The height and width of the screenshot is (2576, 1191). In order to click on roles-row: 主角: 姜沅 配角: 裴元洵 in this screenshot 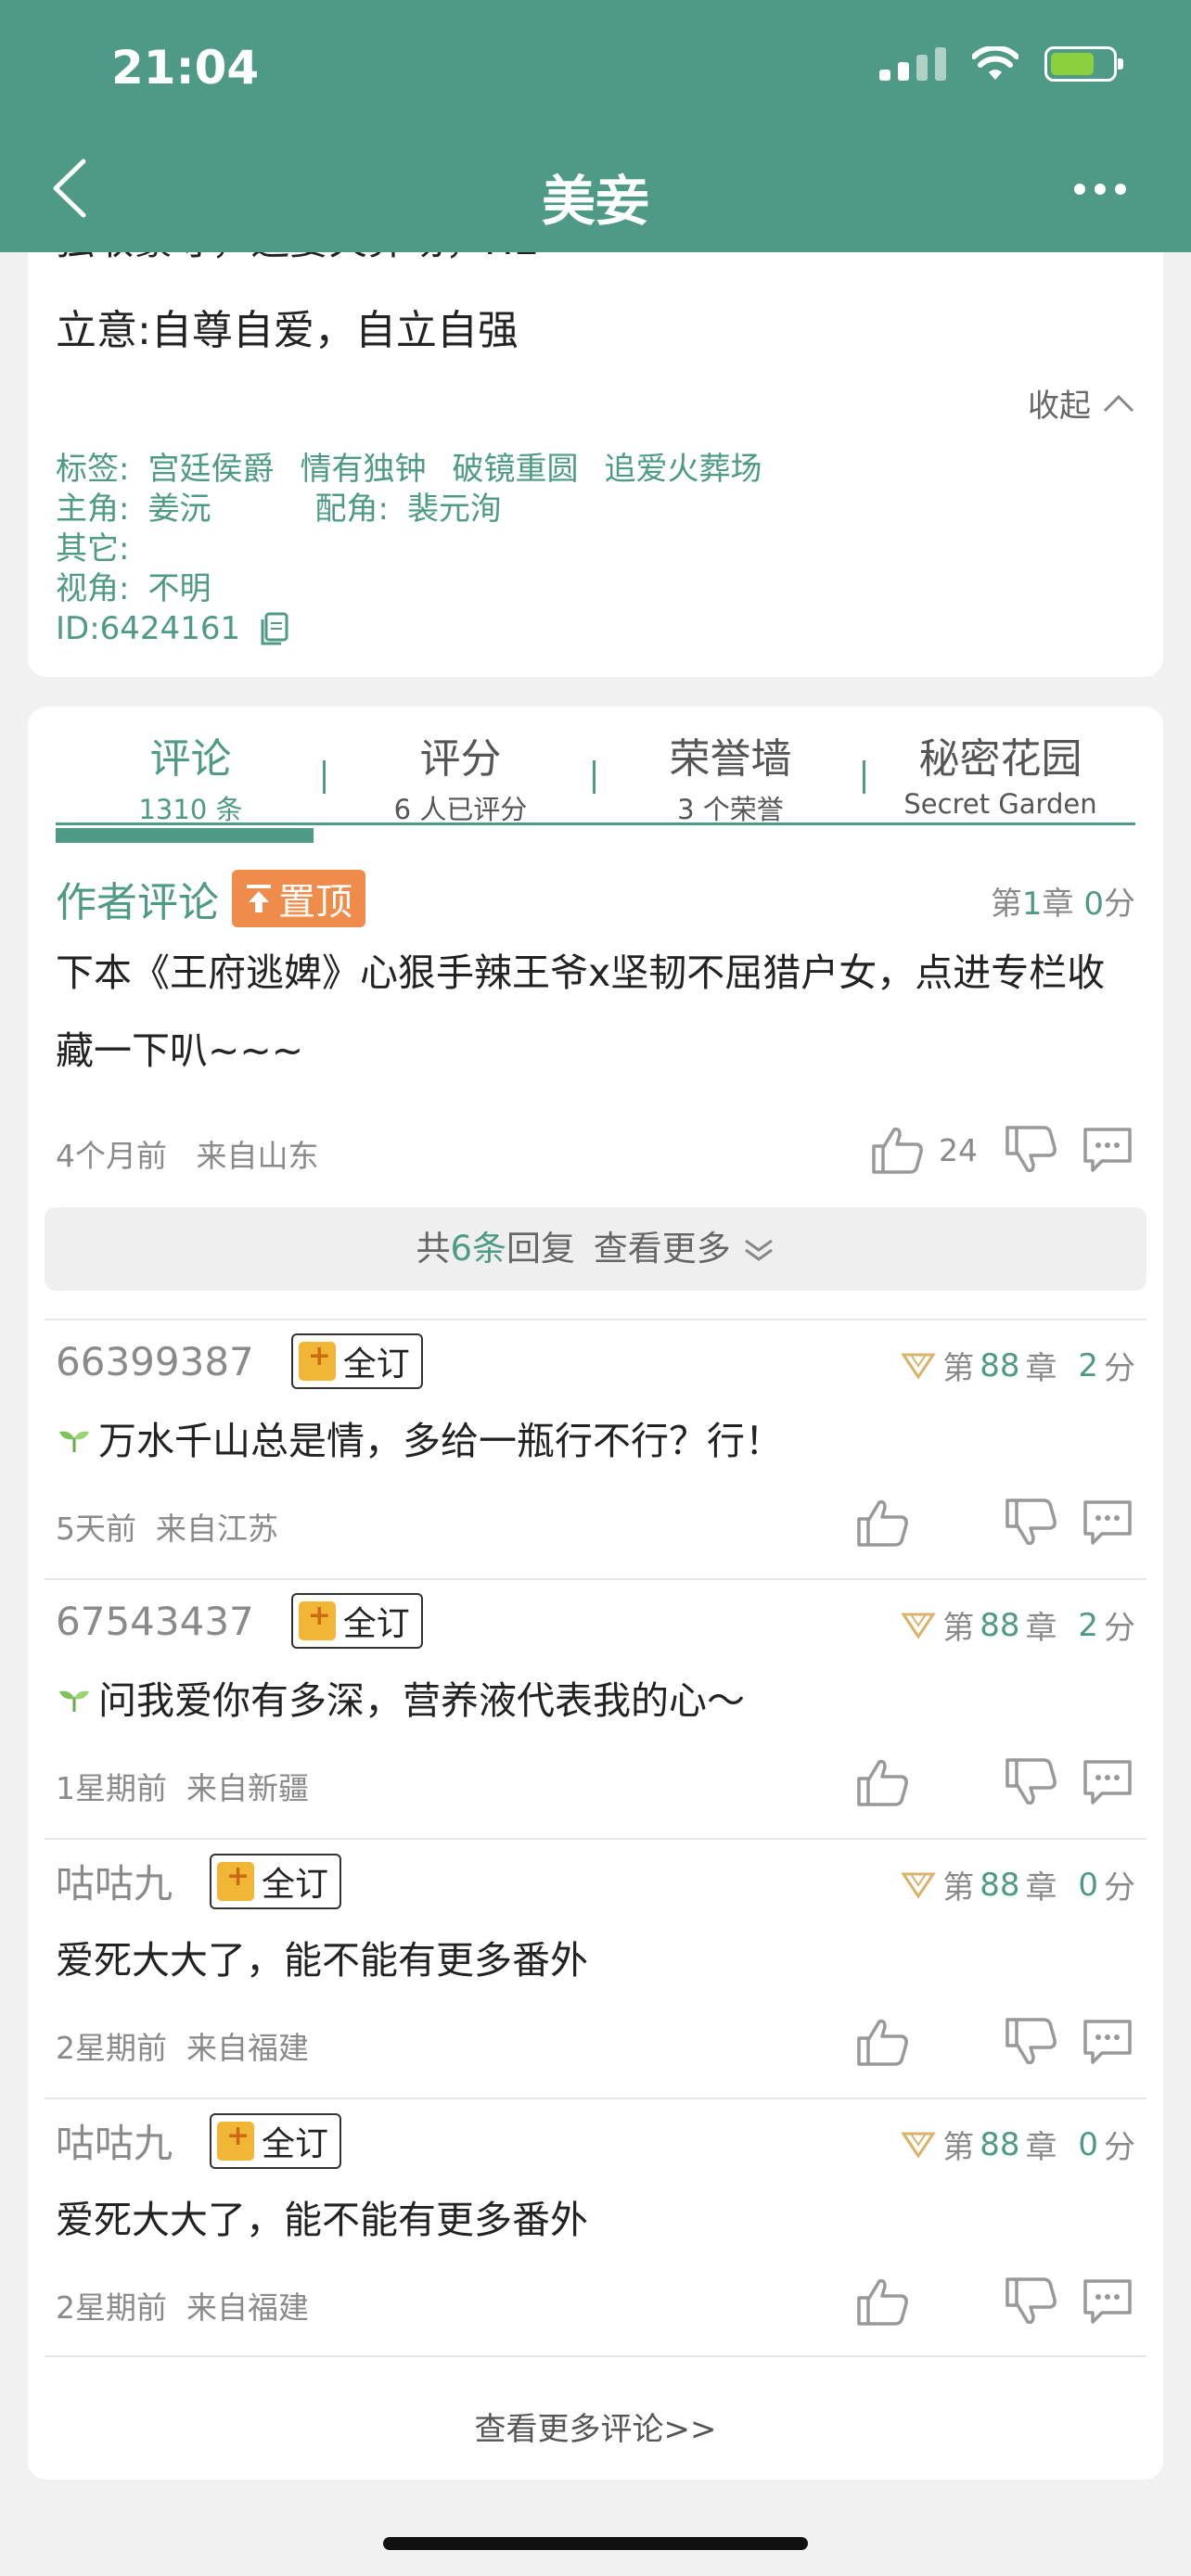, I will do `click(412, 509)`.